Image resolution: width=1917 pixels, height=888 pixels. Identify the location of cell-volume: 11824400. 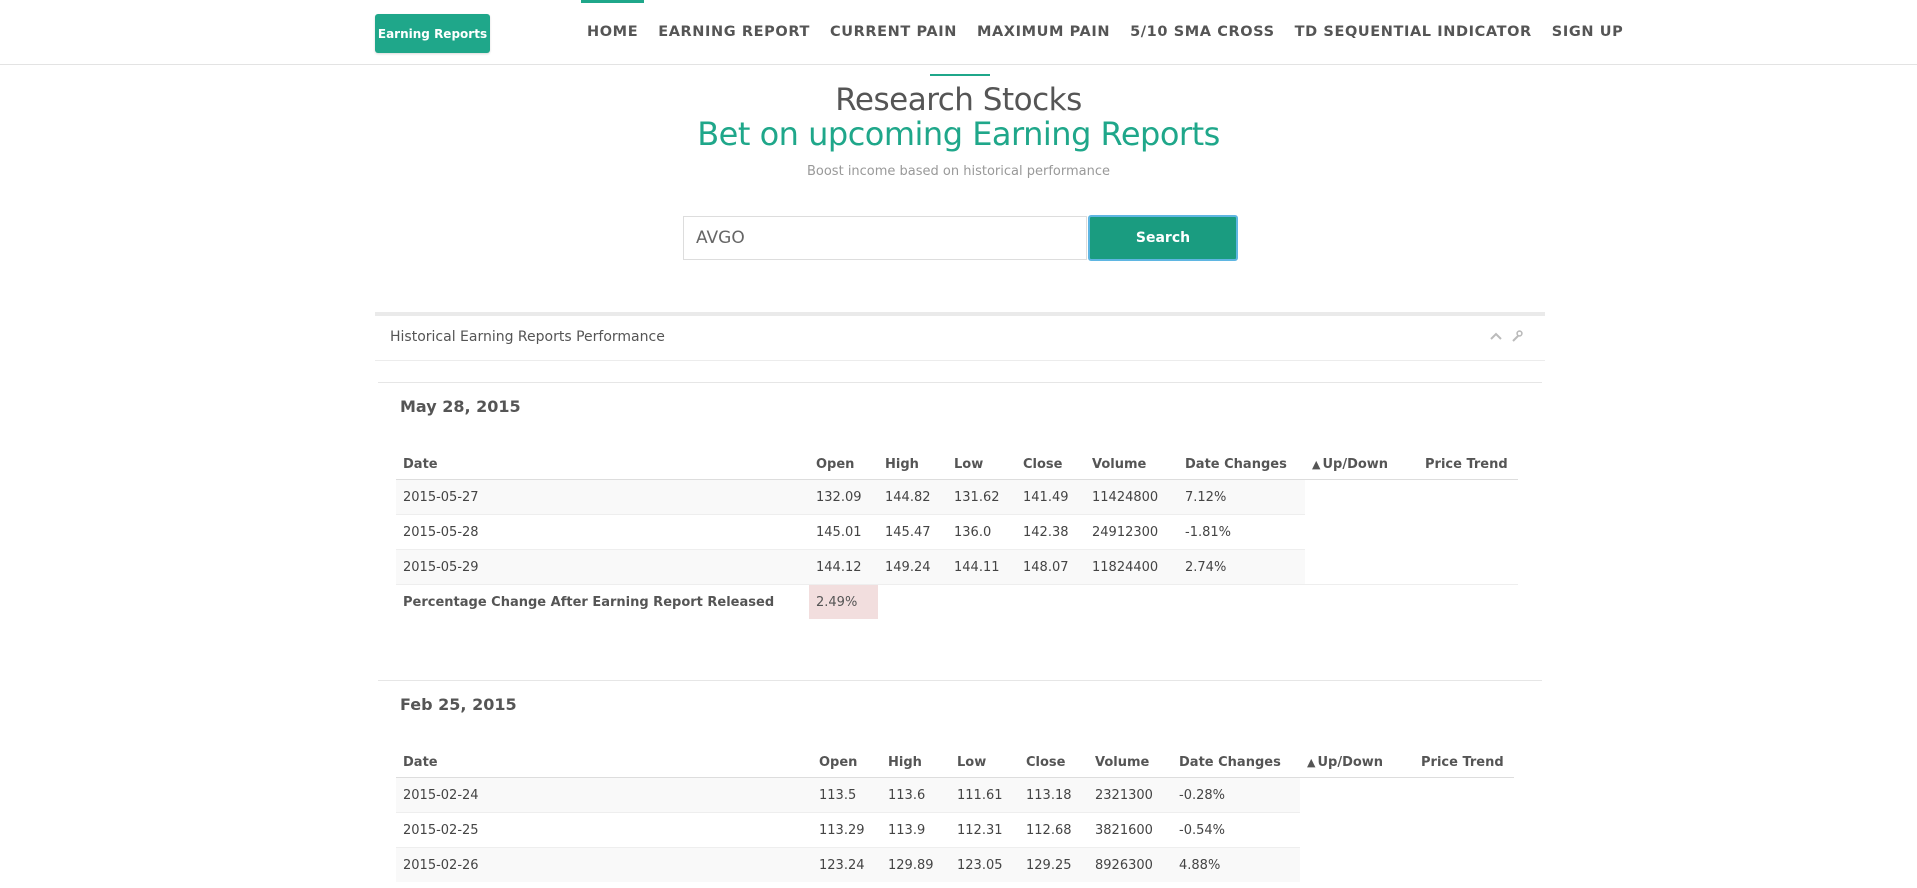
(1131, 567).